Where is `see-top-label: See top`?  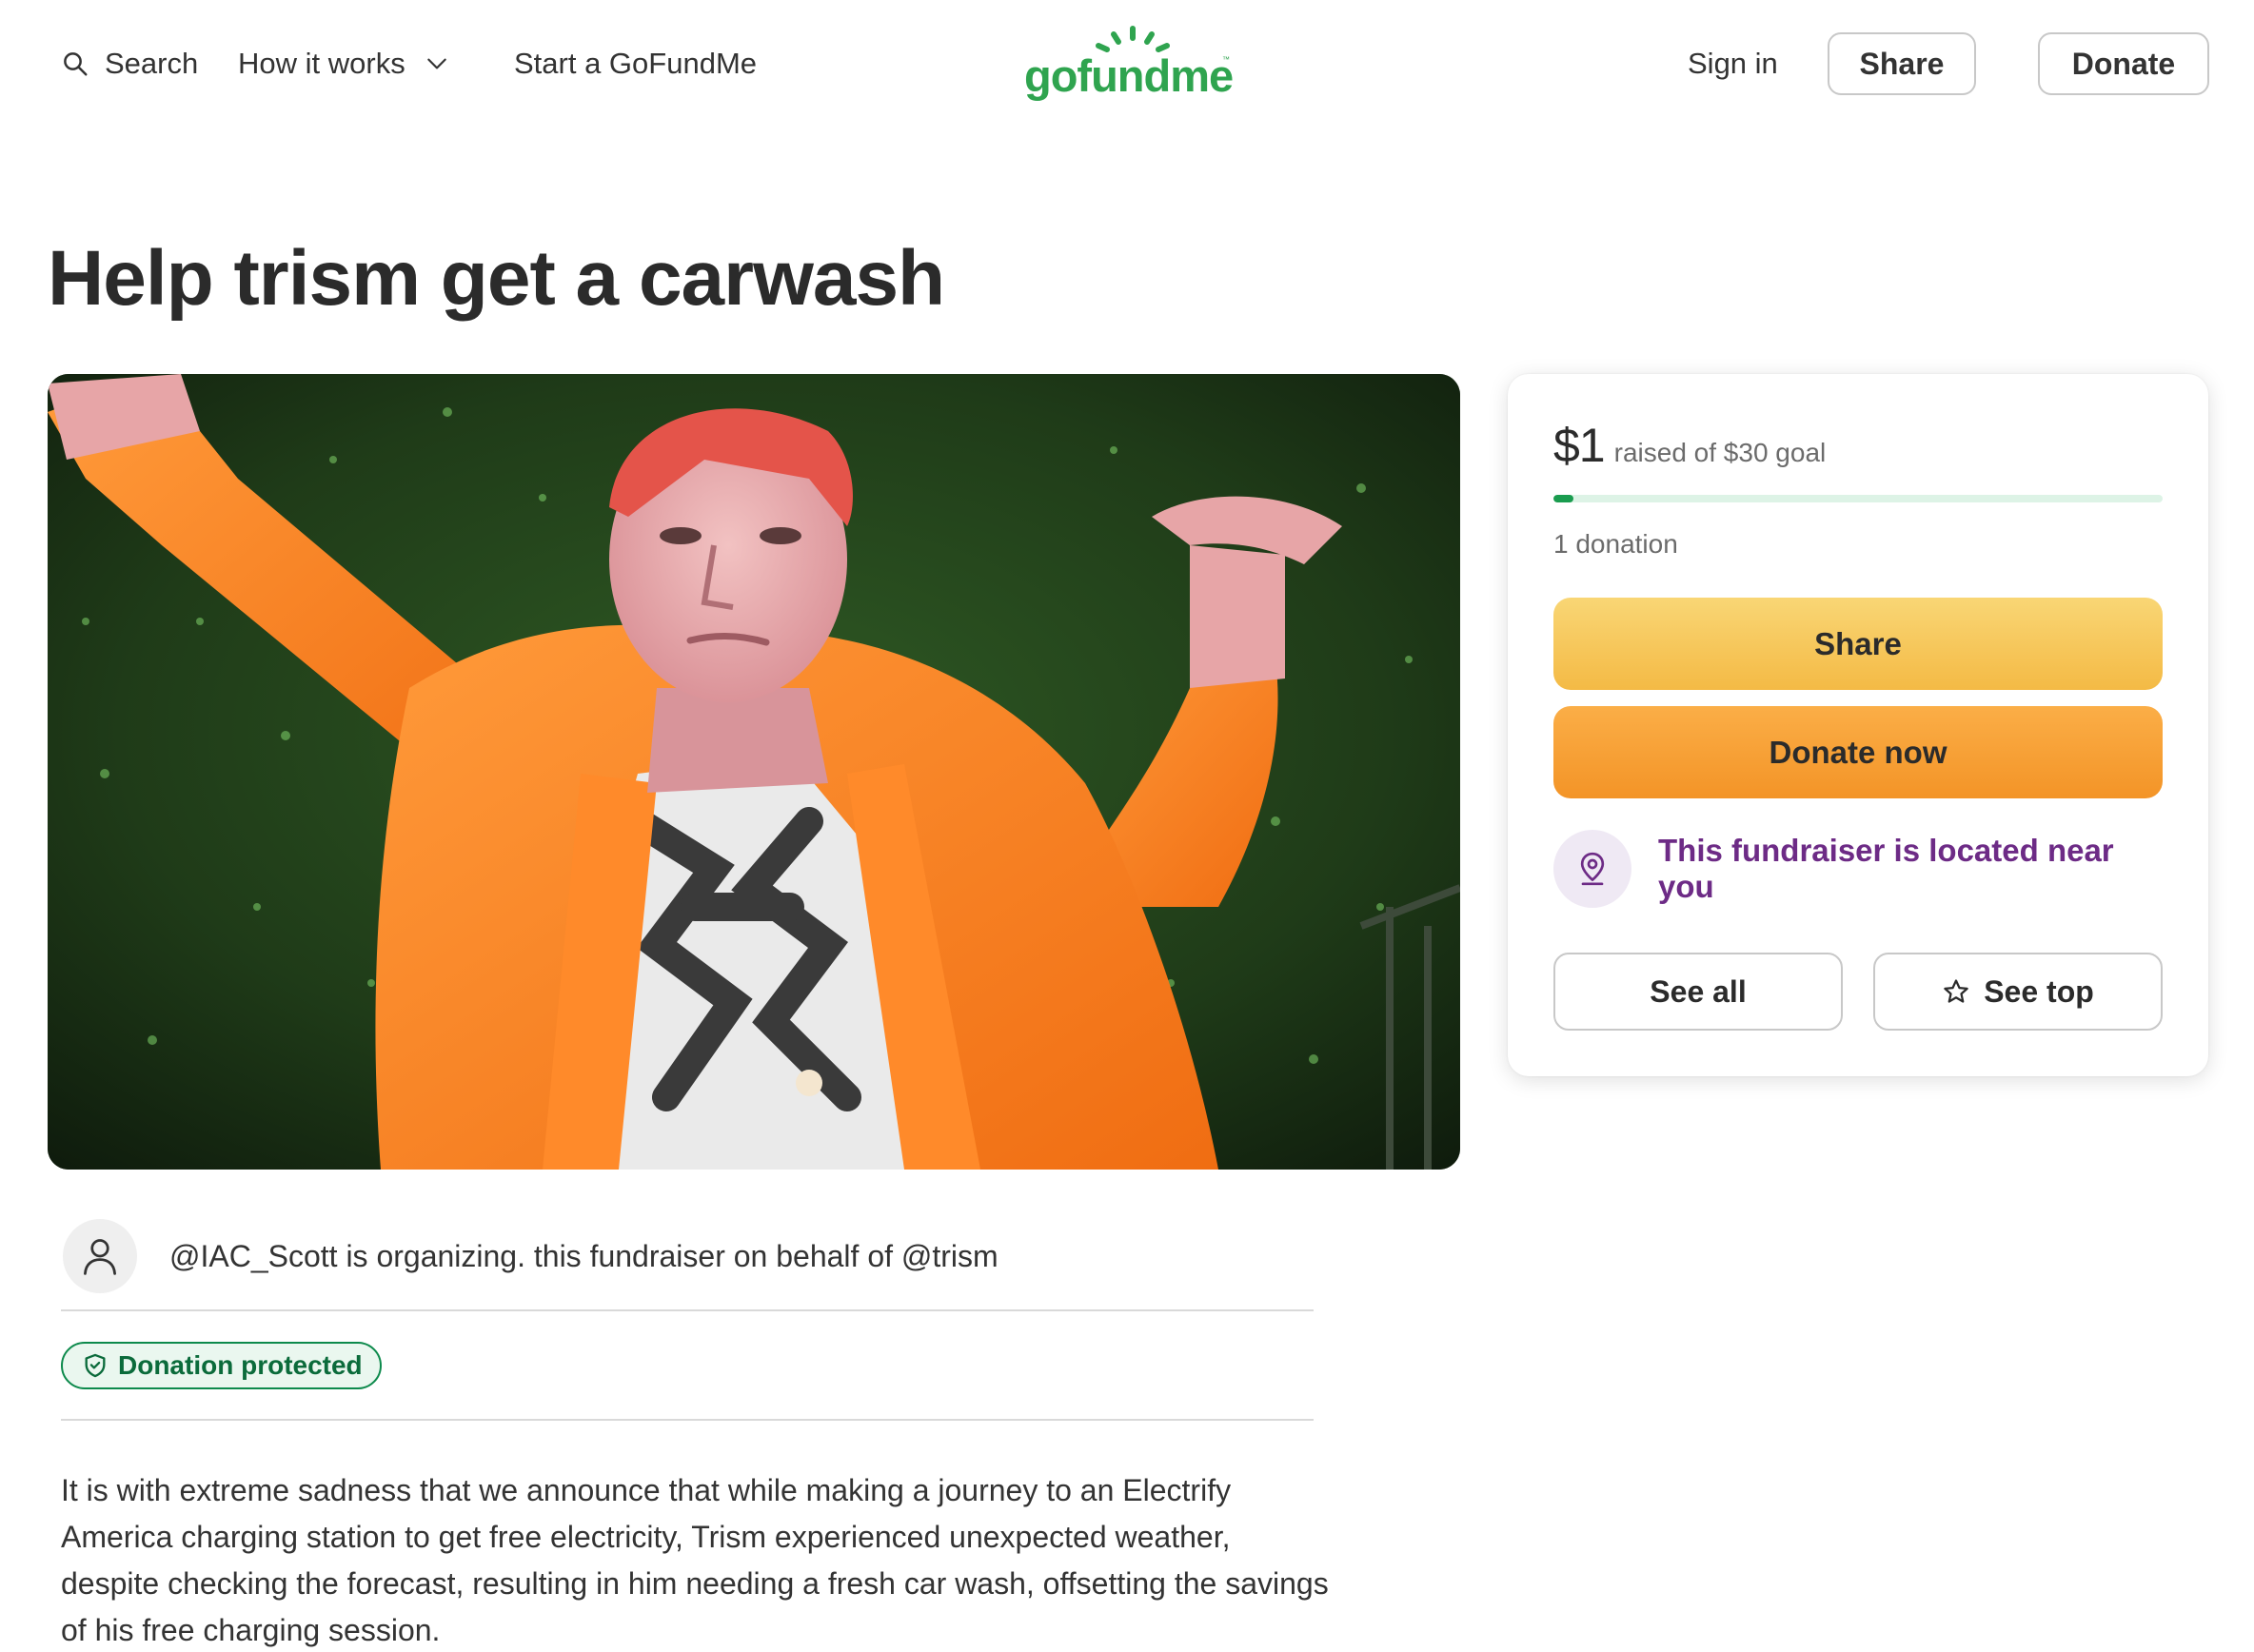 see-top-label: See top is located at coordinates (2039, 992).